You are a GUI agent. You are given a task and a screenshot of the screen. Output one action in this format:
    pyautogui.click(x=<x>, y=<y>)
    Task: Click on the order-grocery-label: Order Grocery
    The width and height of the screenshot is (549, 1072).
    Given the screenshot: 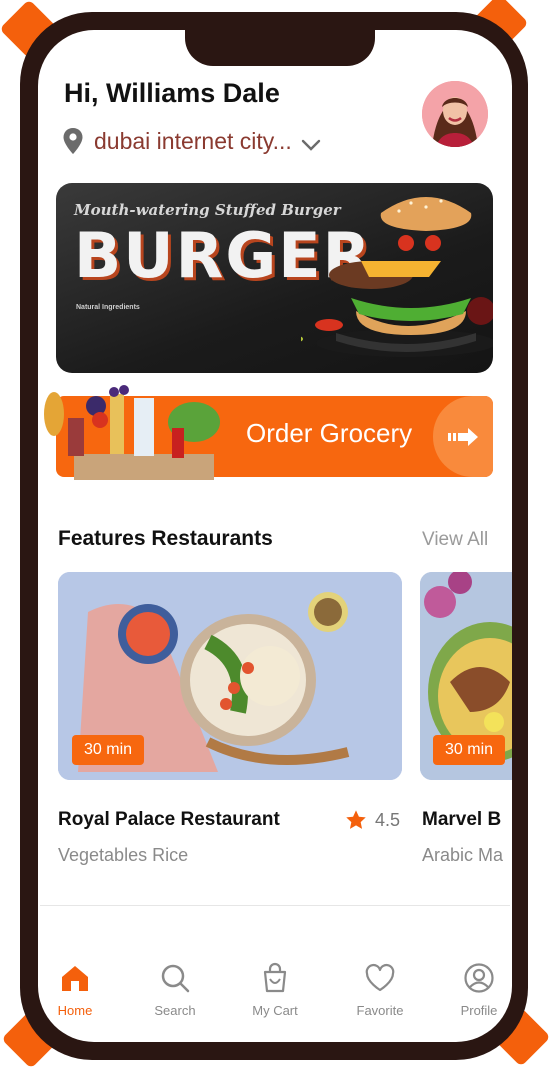 What is the action you would take?
    pyautogui.click(x=329, y=433)
    